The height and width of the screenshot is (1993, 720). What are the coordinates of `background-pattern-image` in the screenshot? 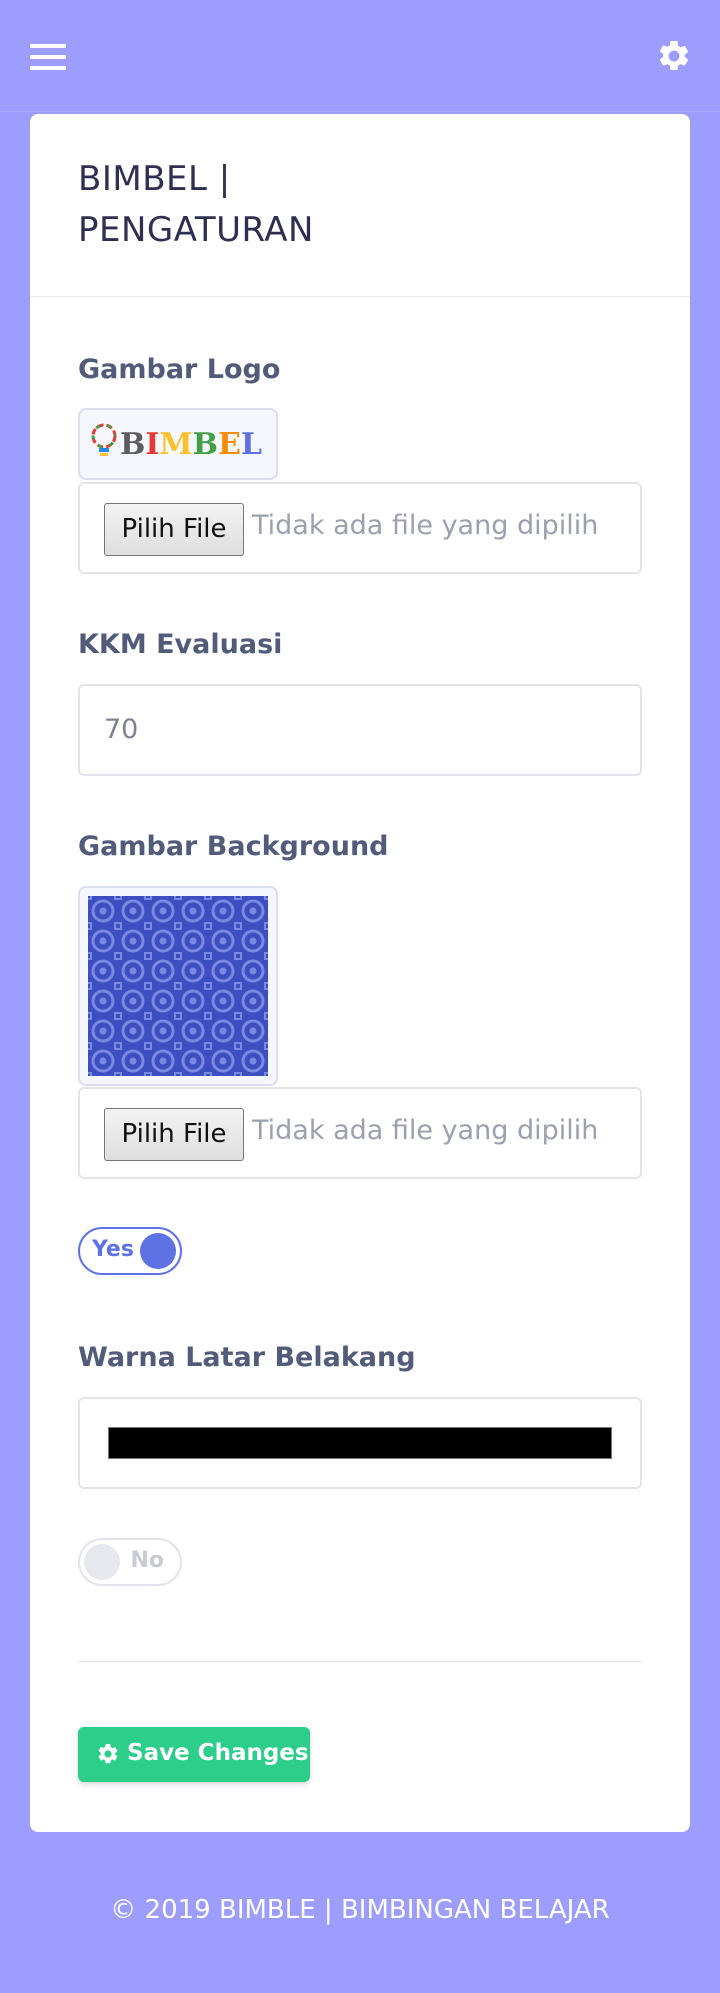 It's located at (178, 986).